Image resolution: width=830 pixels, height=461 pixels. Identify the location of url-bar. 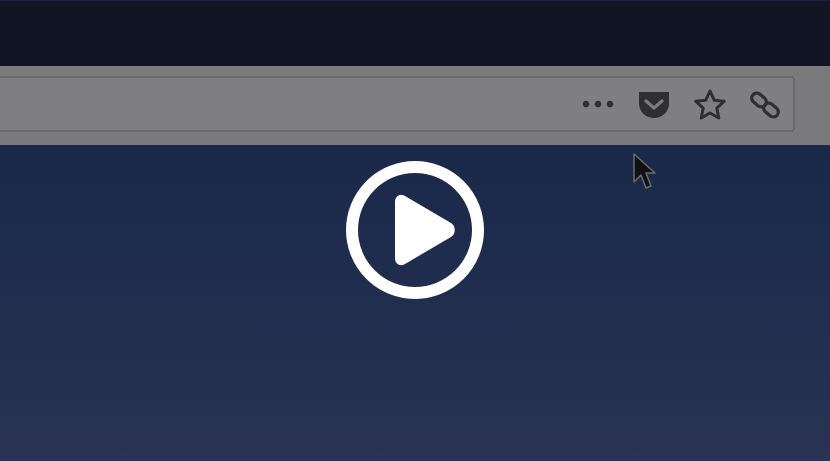
(397, 104).